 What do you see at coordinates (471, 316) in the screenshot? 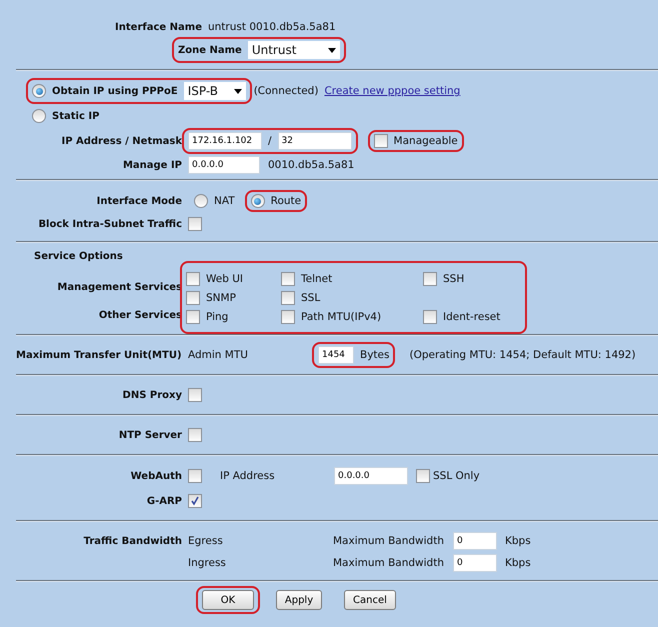
I see `checkbox-label: Ident-reset` at bounding box center [471, 316].